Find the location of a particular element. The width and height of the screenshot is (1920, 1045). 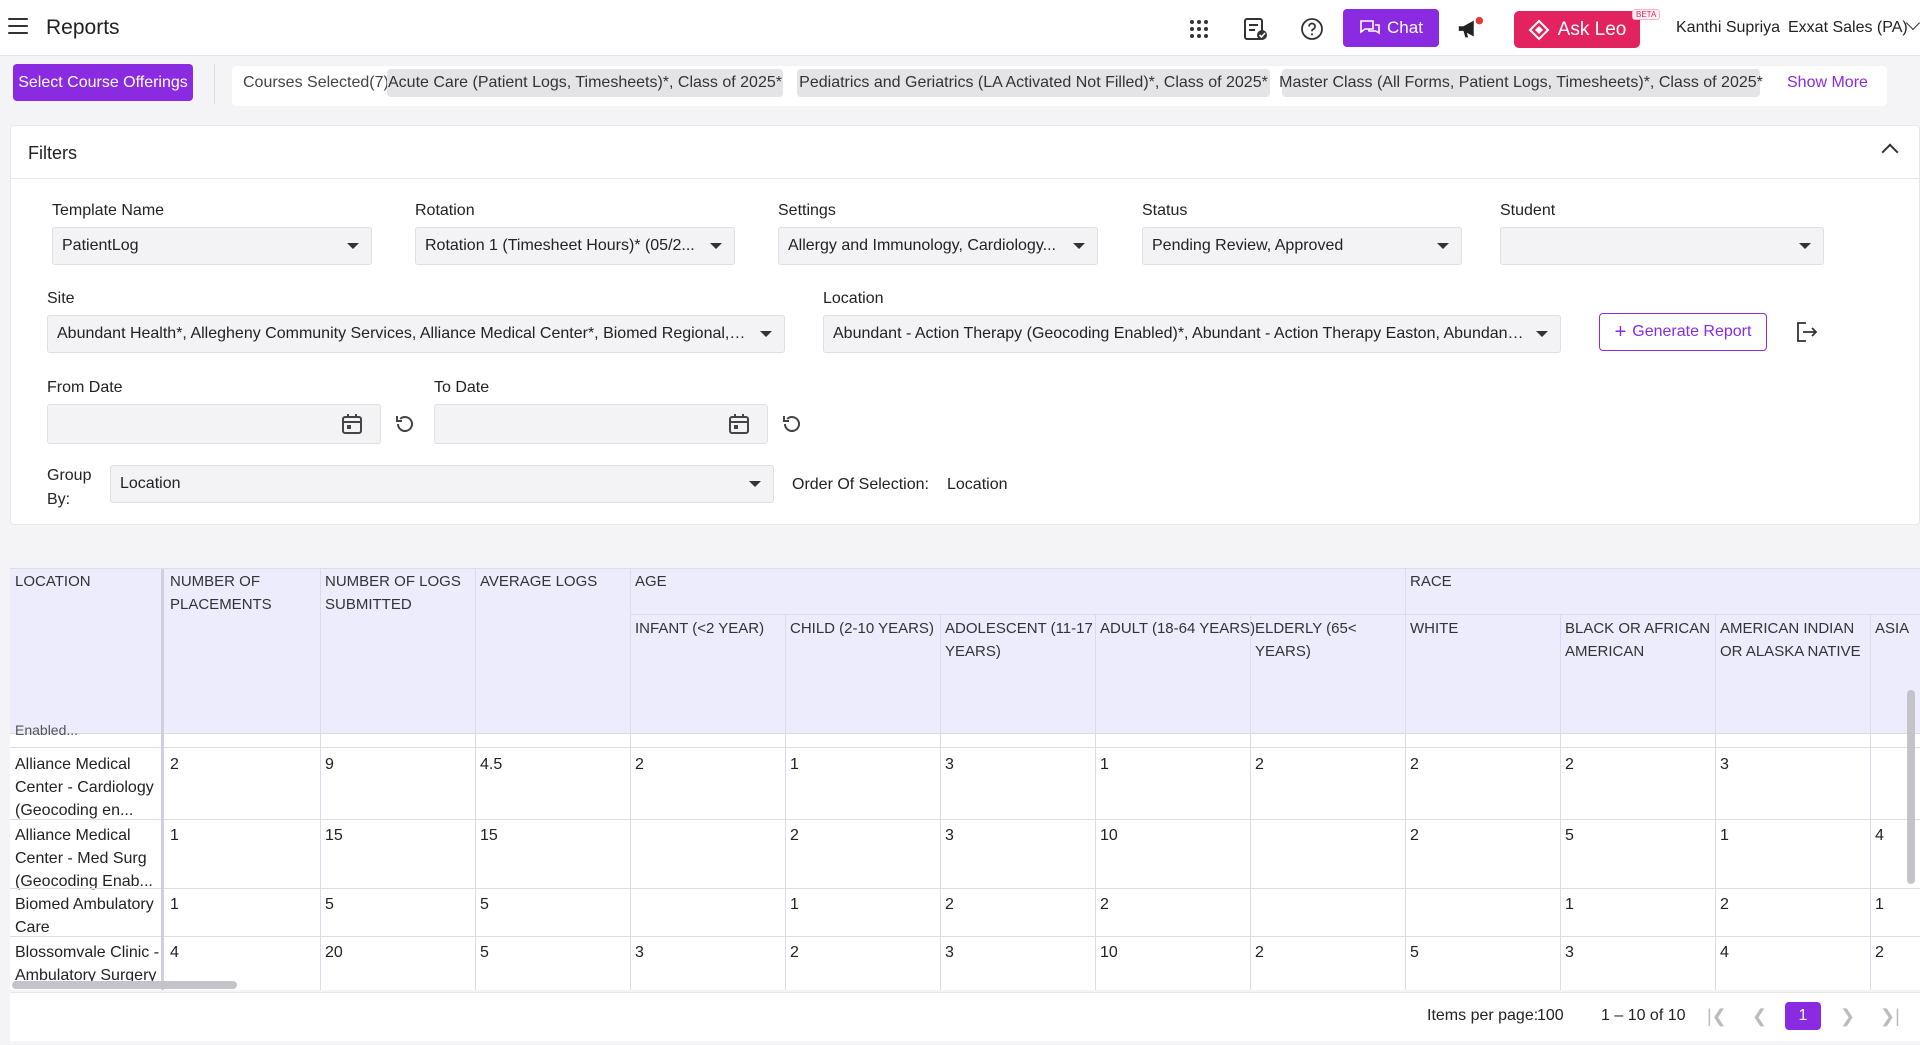

to-date-input is located at coordinates (601, 424).